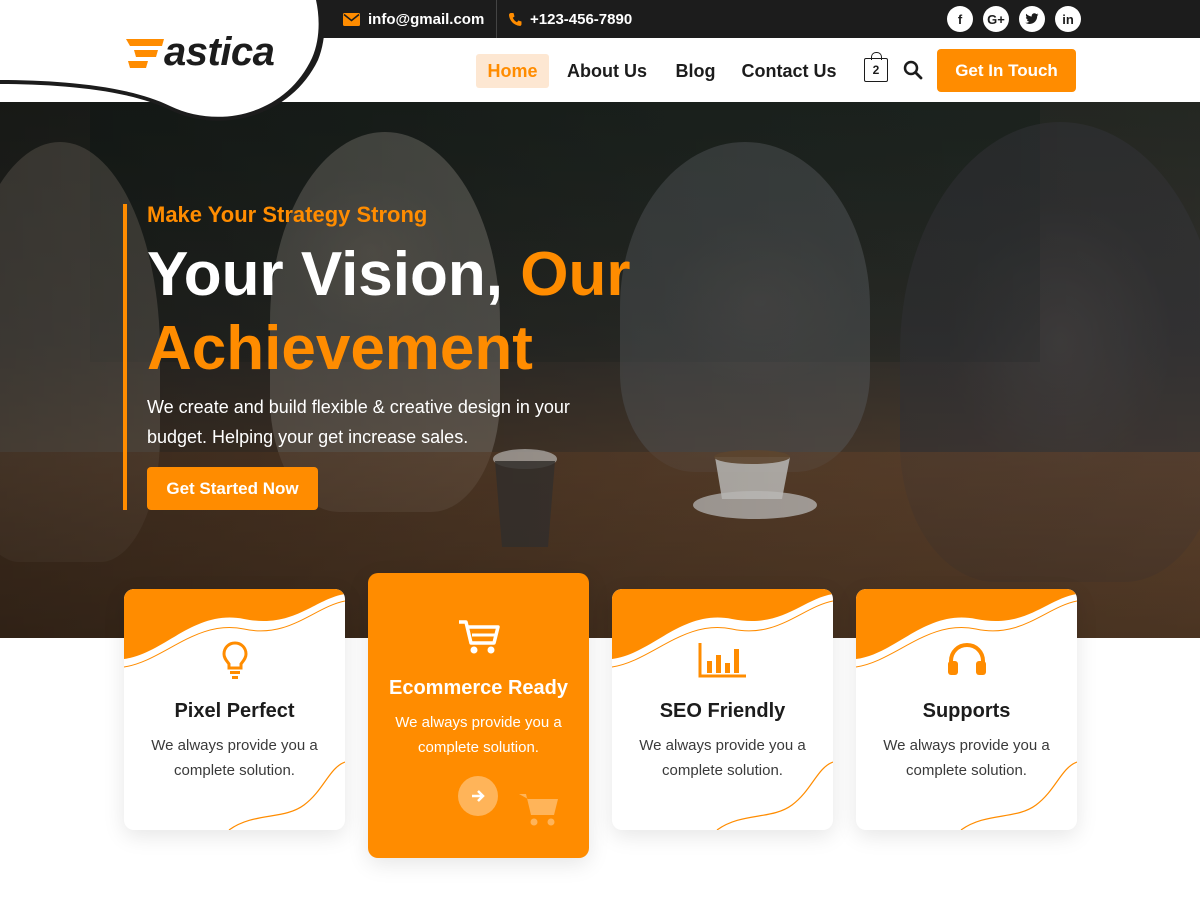  What do you see at coordinates (478, 637) in the screenshot?
I see `cart-icon` at bounding box center [478, 637].